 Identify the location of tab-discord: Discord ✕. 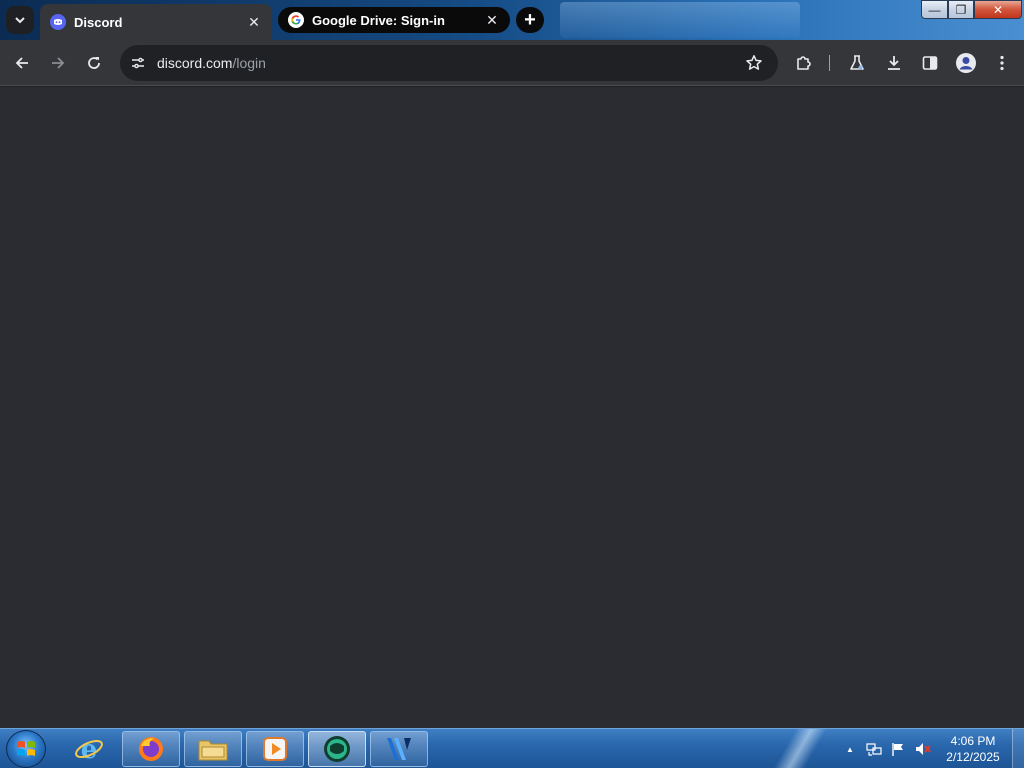
(156, 22).